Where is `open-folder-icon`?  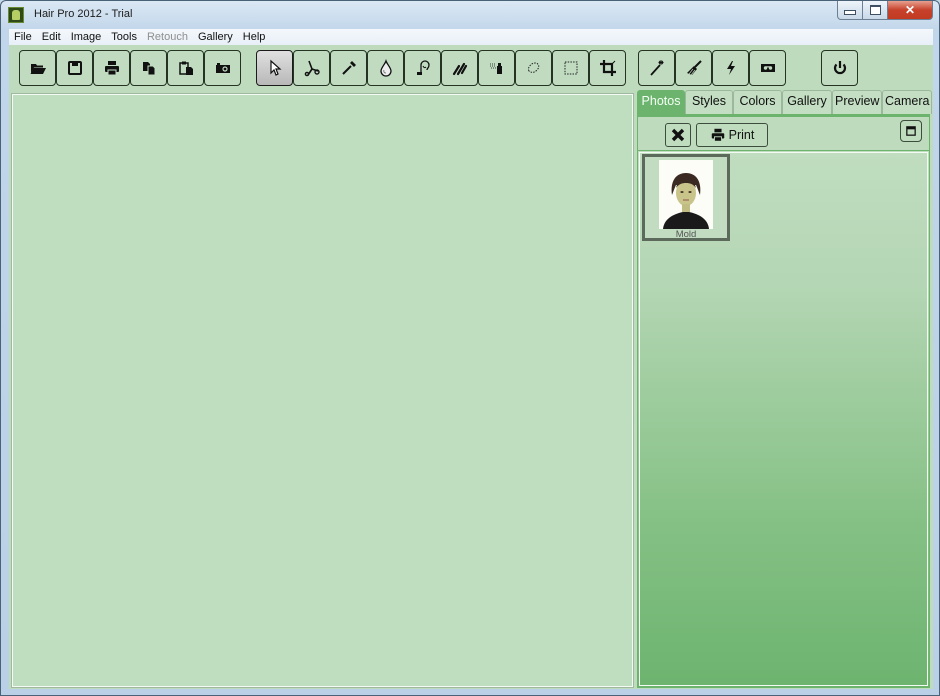
open-folder-icon is located at coordinates (38, 69).